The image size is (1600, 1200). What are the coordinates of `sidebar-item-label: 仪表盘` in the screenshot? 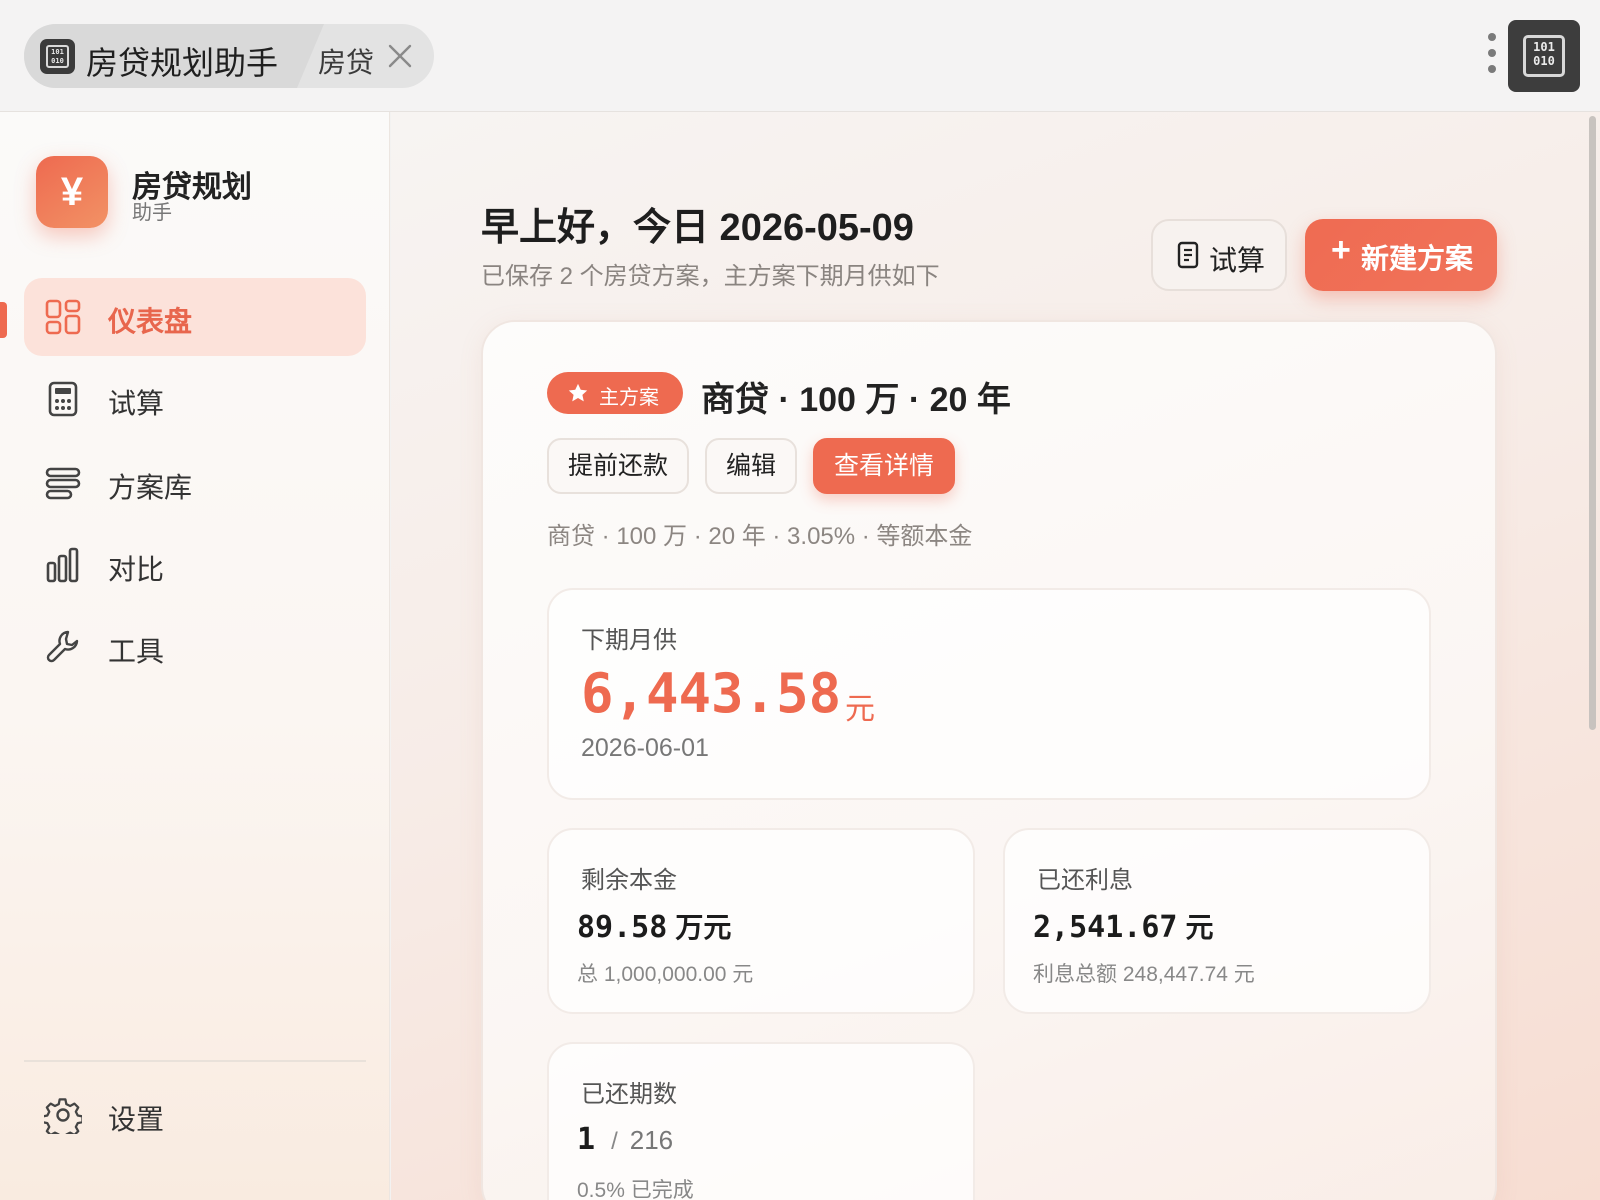 It's located at (150, 321).